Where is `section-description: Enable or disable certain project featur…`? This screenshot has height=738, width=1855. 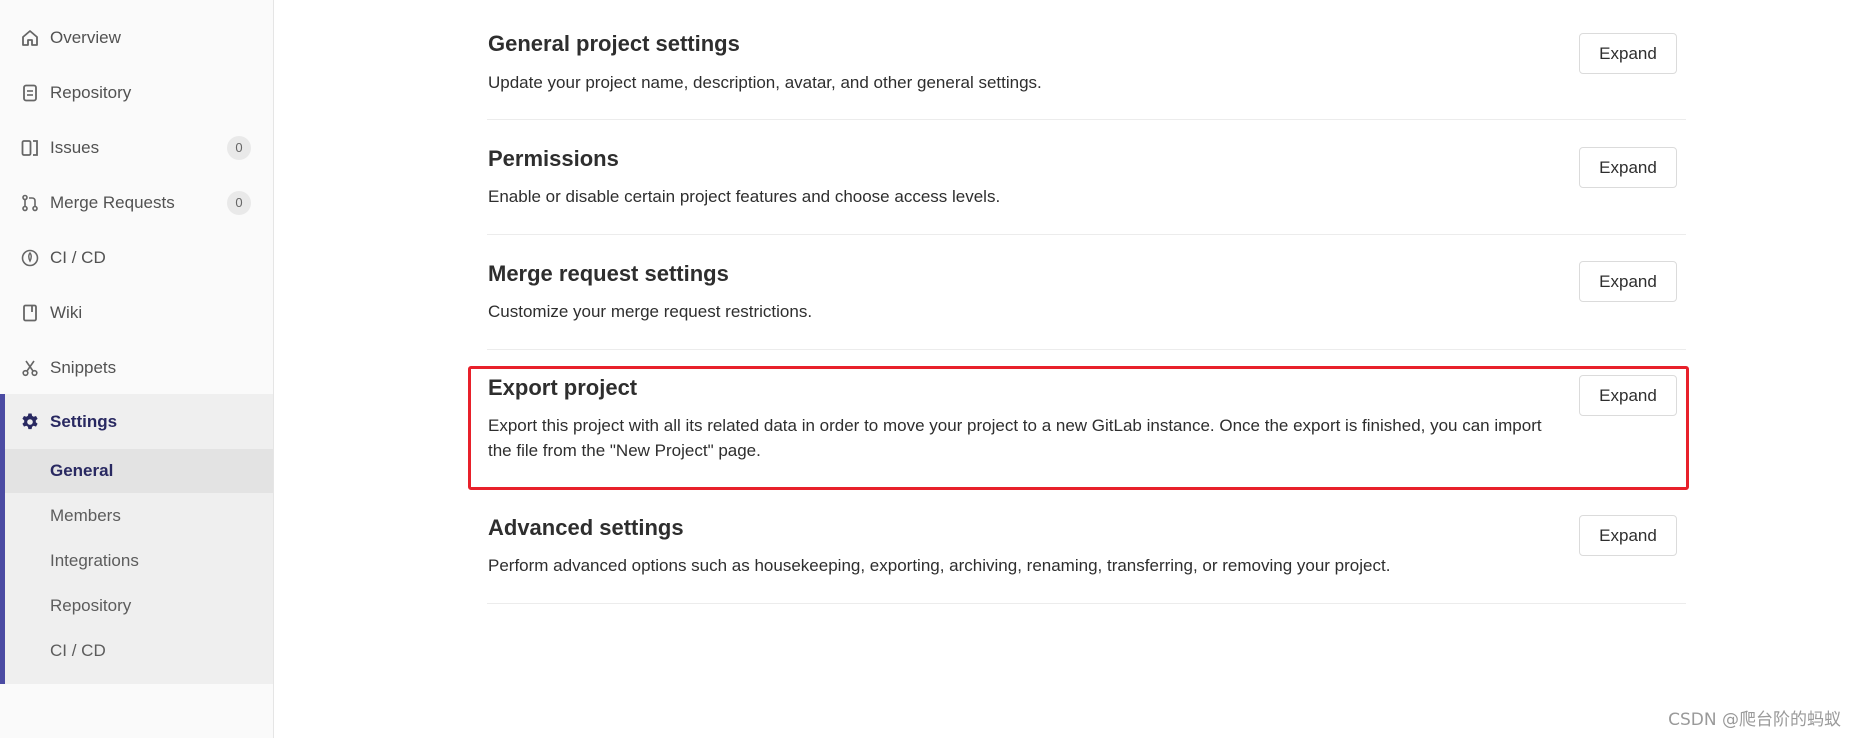 section-description: Enable or disable certain project featur… is located at coordinates (744, 196).